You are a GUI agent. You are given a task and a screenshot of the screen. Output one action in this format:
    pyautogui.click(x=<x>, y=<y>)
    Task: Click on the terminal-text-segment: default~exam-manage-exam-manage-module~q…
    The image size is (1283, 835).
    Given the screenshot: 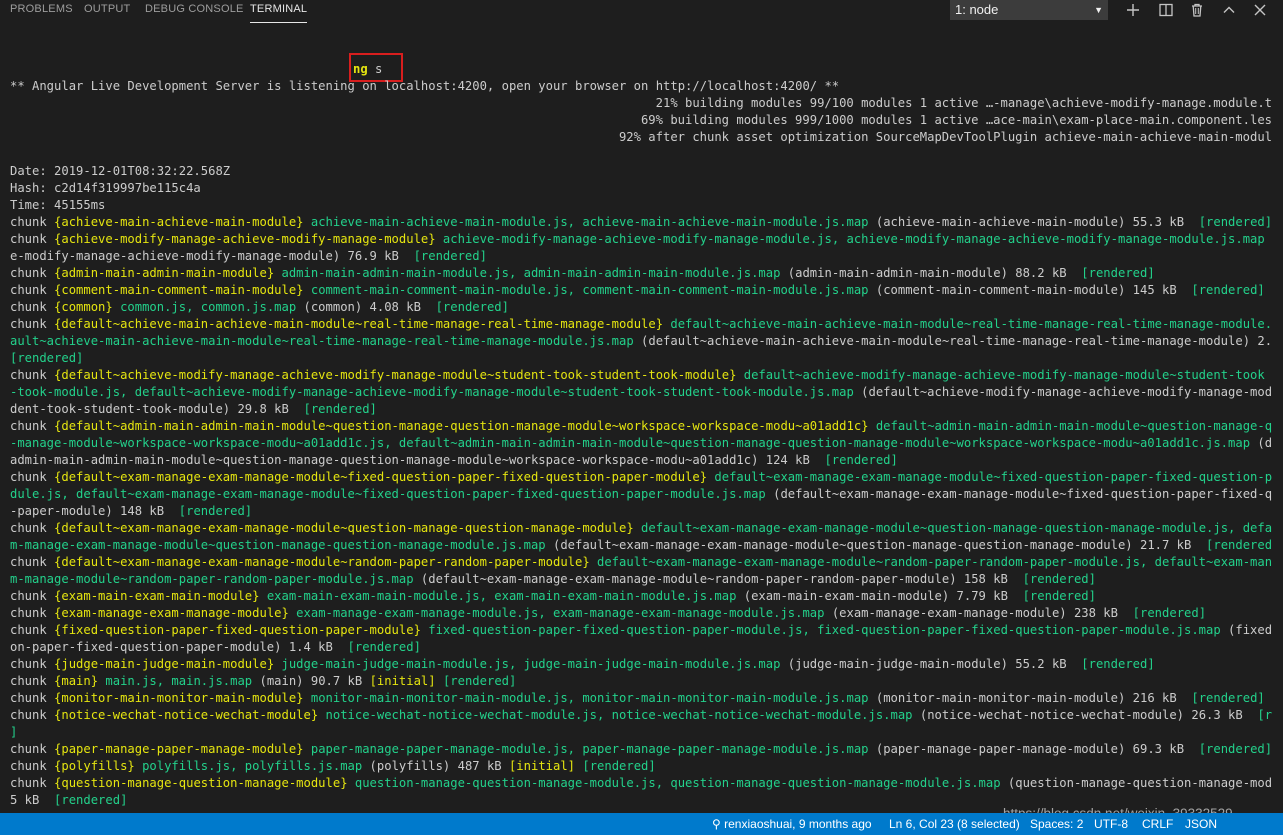 What is the action you would take?
    pyautogui.click(x=952, y=528)
    